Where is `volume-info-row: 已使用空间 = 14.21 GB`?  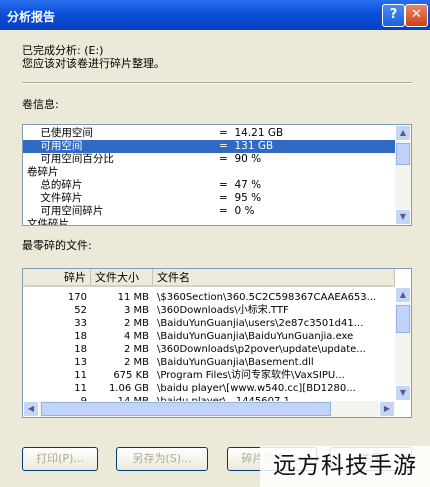
volume-info-row: 已使用空间 = 14.21 GB is located at coordinates (209, 133).